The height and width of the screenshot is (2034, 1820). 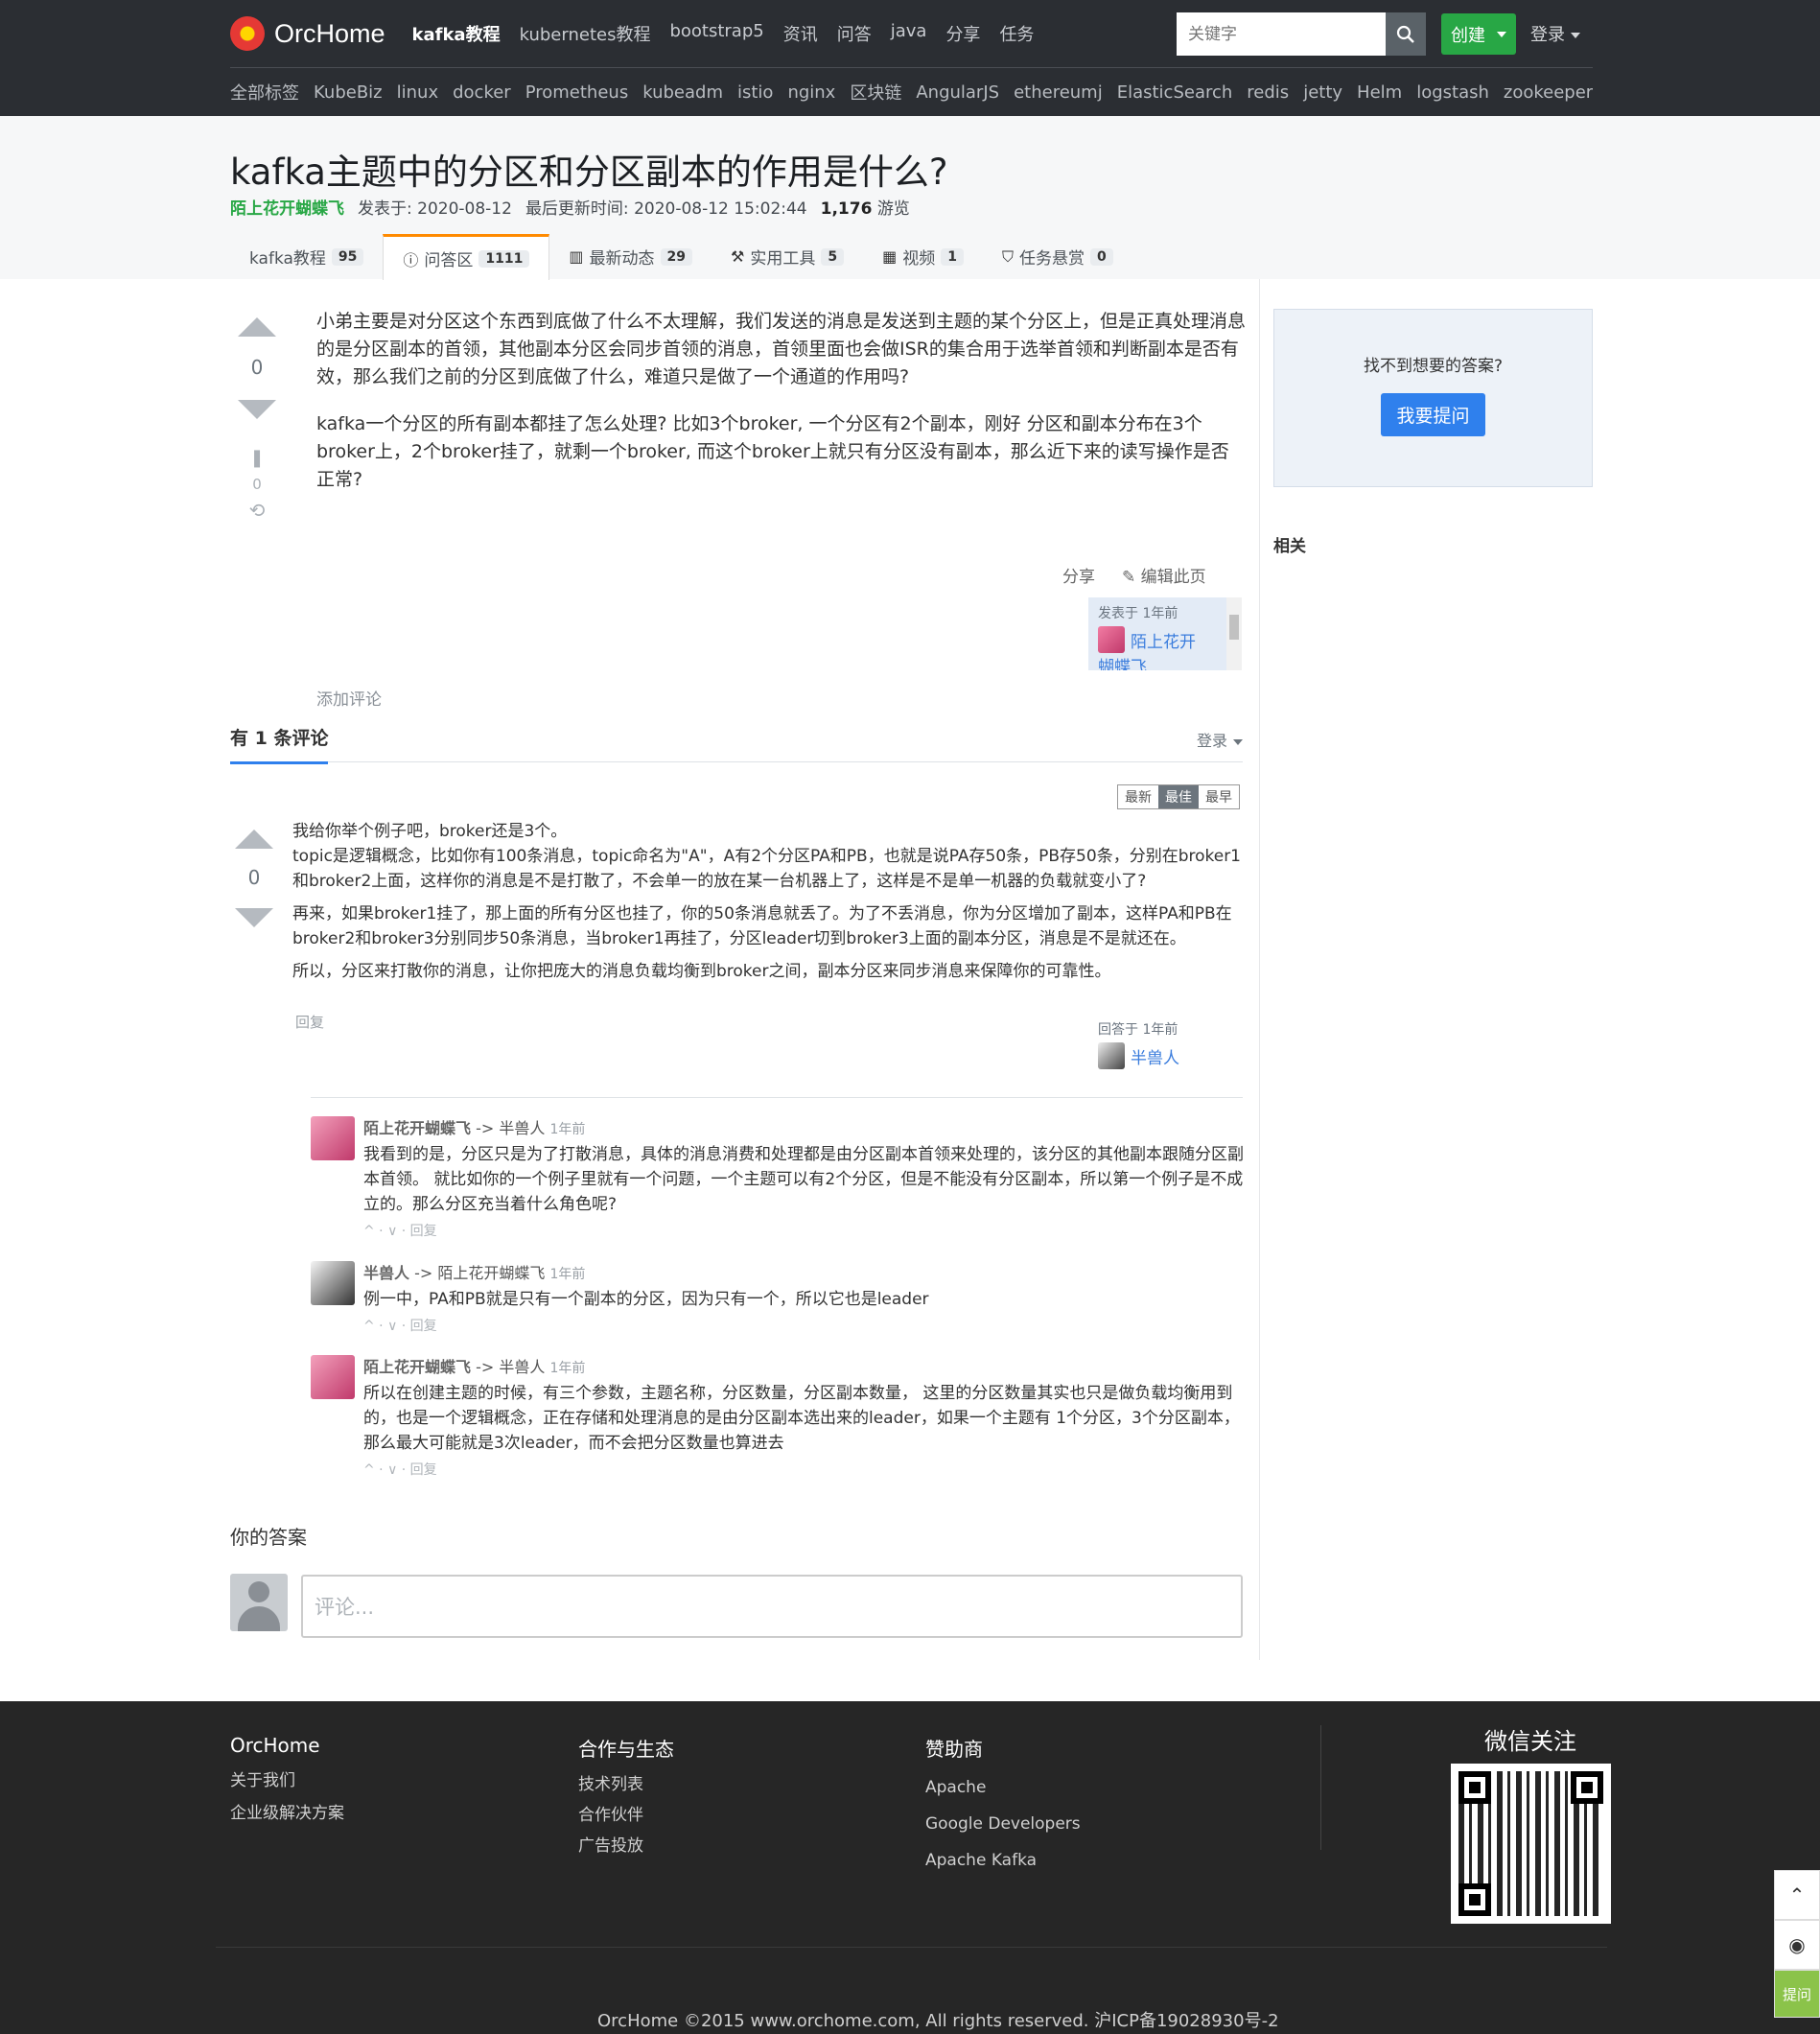 I want to click on footer-link: 企业级解决方案, so click(x=287, y=1814).